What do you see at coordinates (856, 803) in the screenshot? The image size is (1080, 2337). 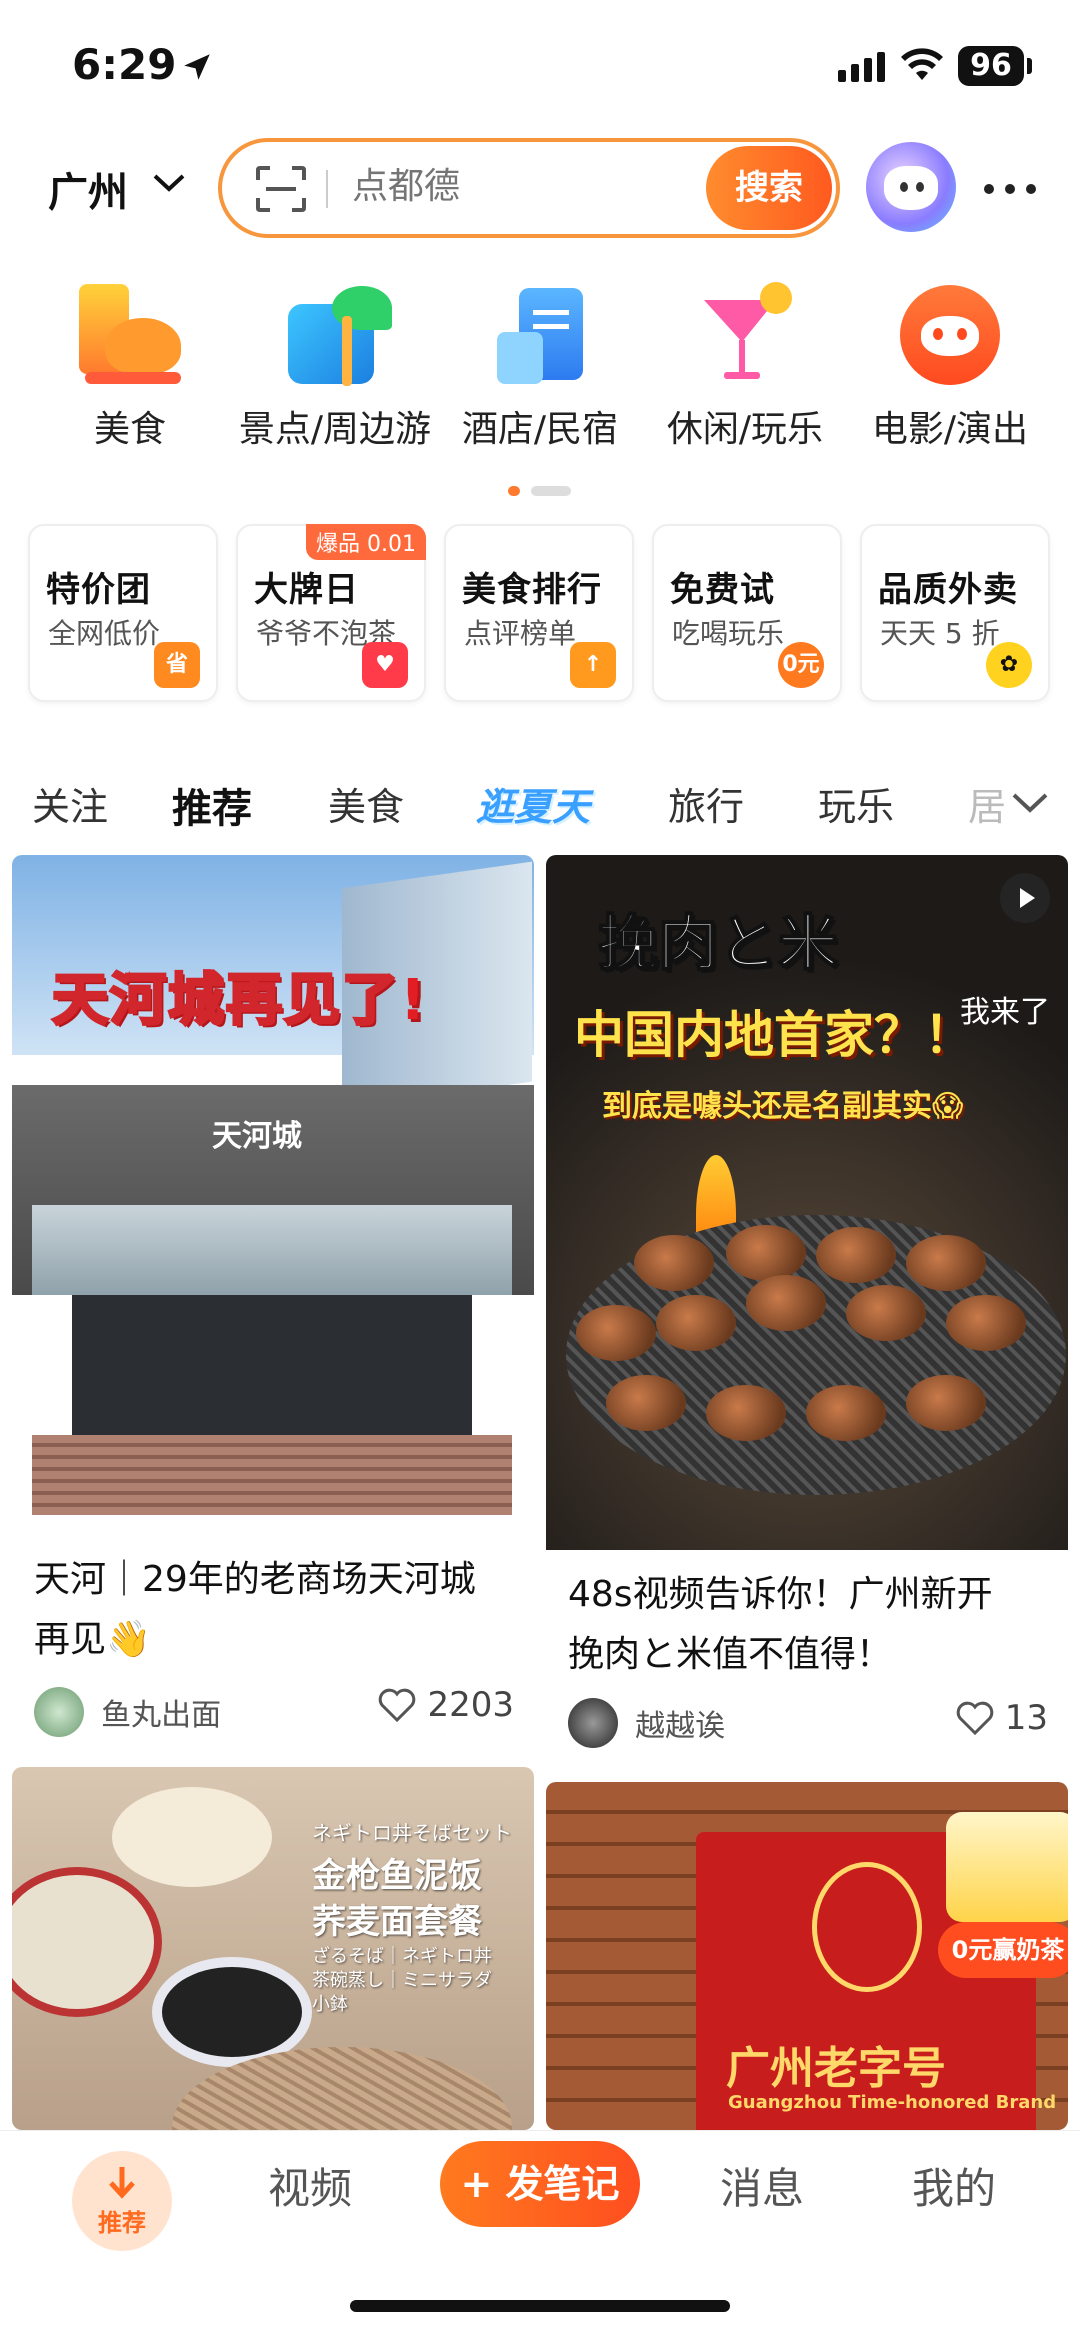 I see `tab-fun: 玩乐` at bounding box center [856, 803].